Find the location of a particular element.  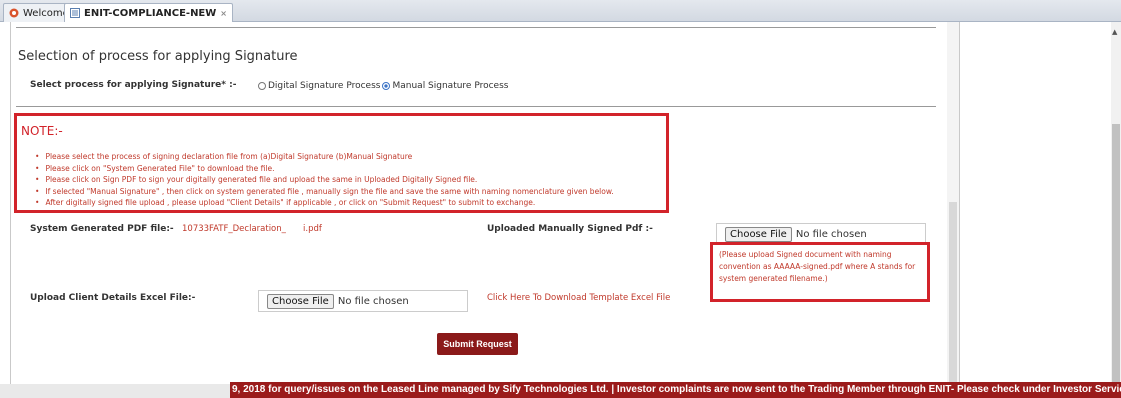

submit-request-button: Submit Request is located at coordinates (477, 344).